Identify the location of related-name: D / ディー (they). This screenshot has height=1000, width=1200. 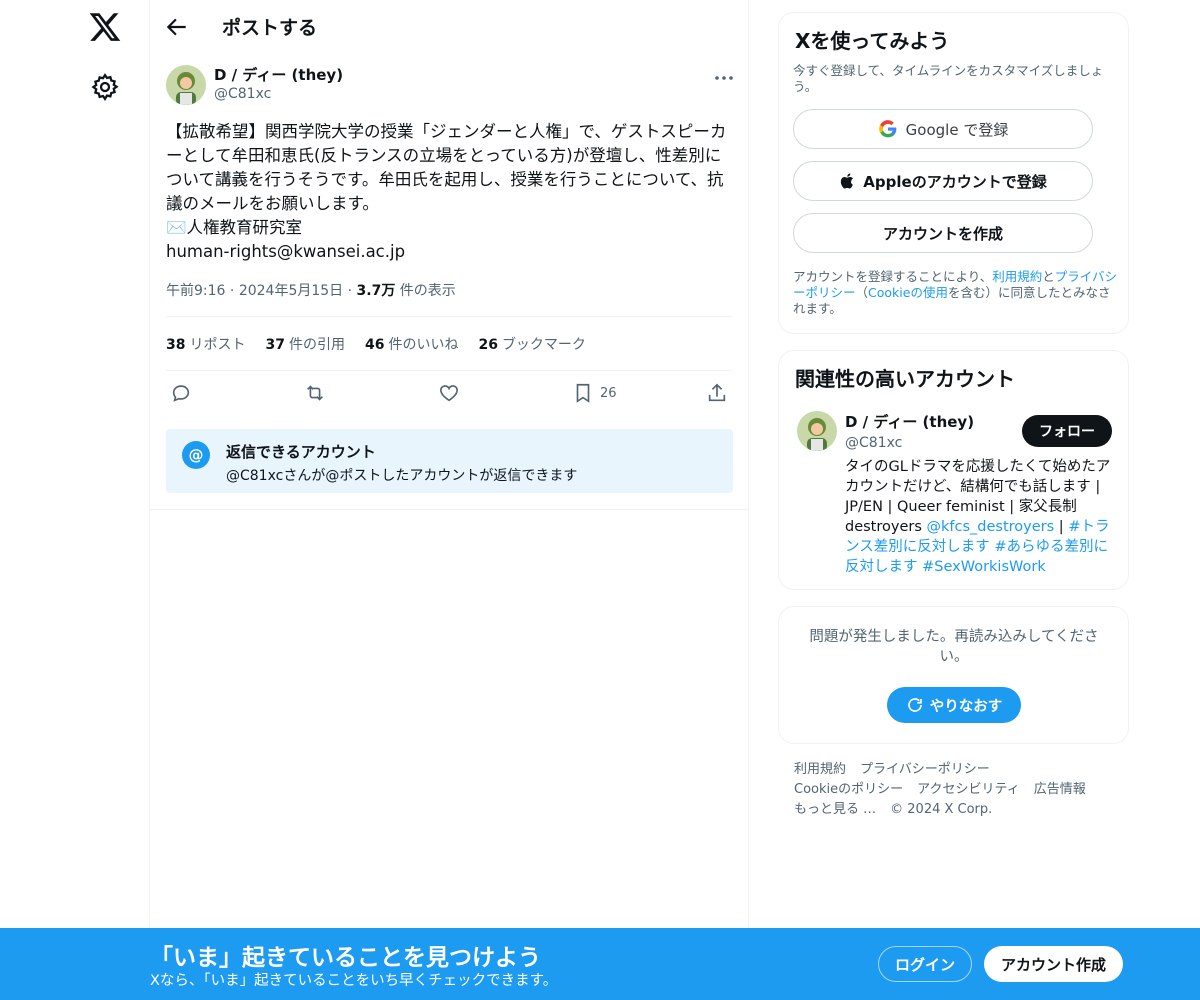
(909, 421).